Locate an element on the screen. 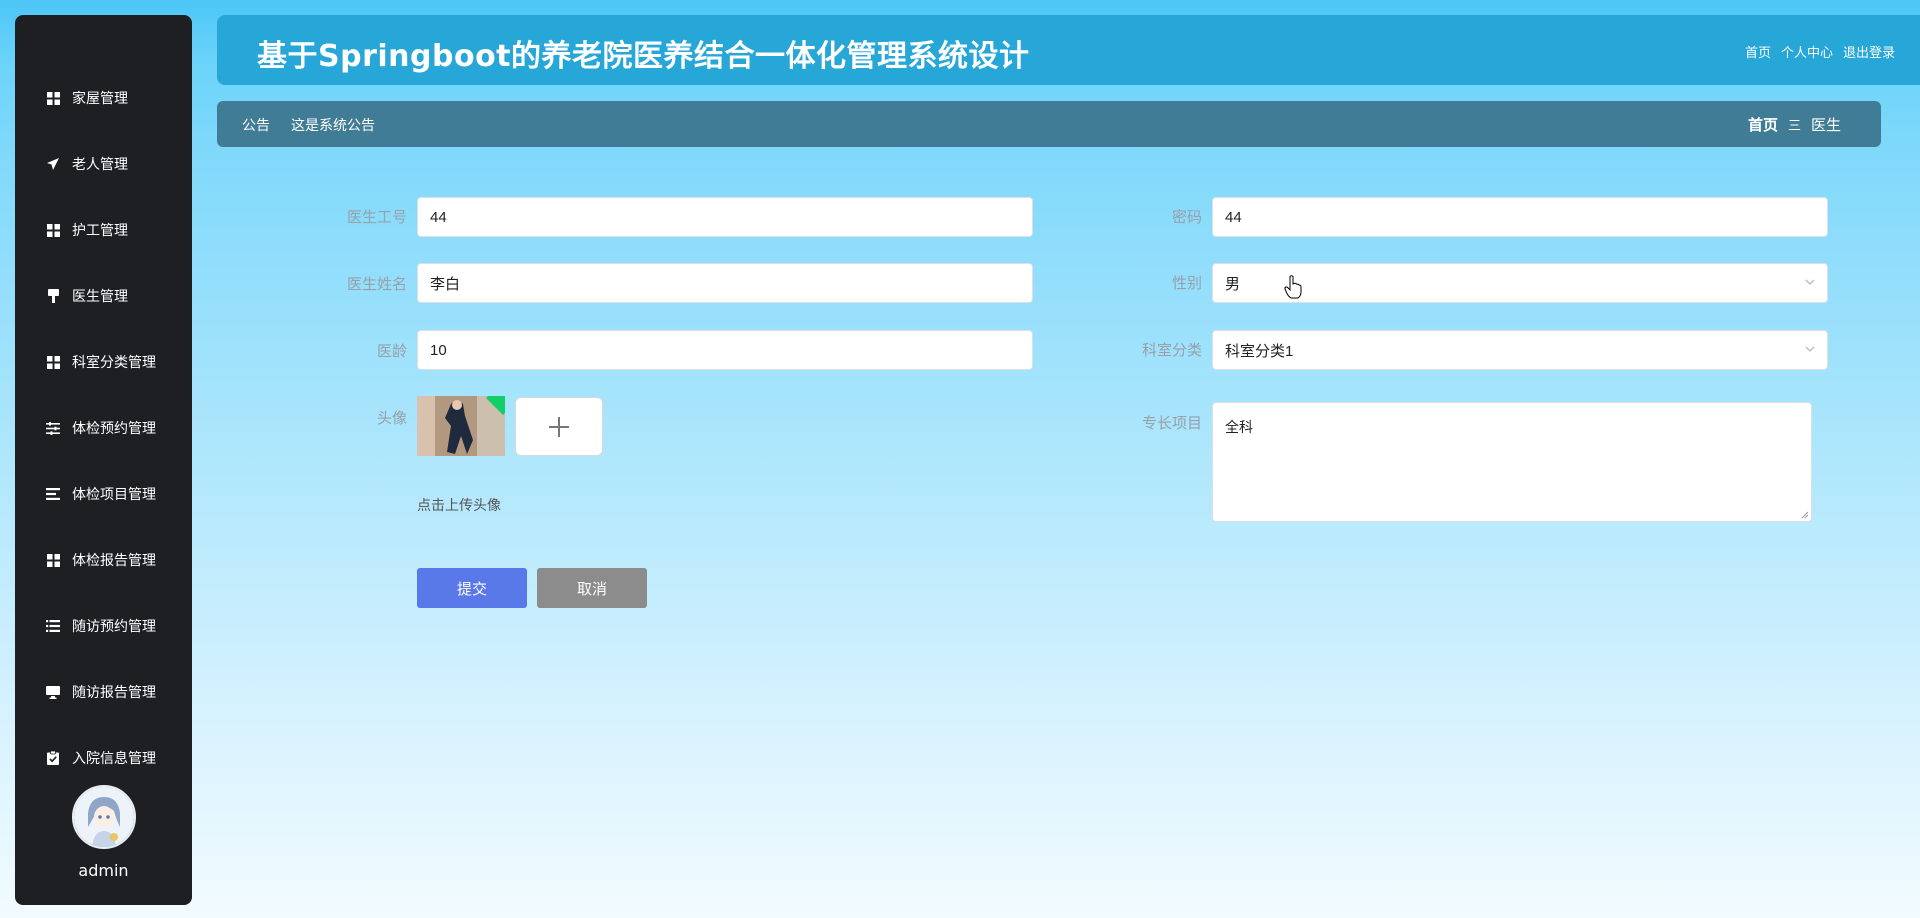 The image size is (1920, 918). specialty-value: 全科 is located at coordinates (1239, 427).